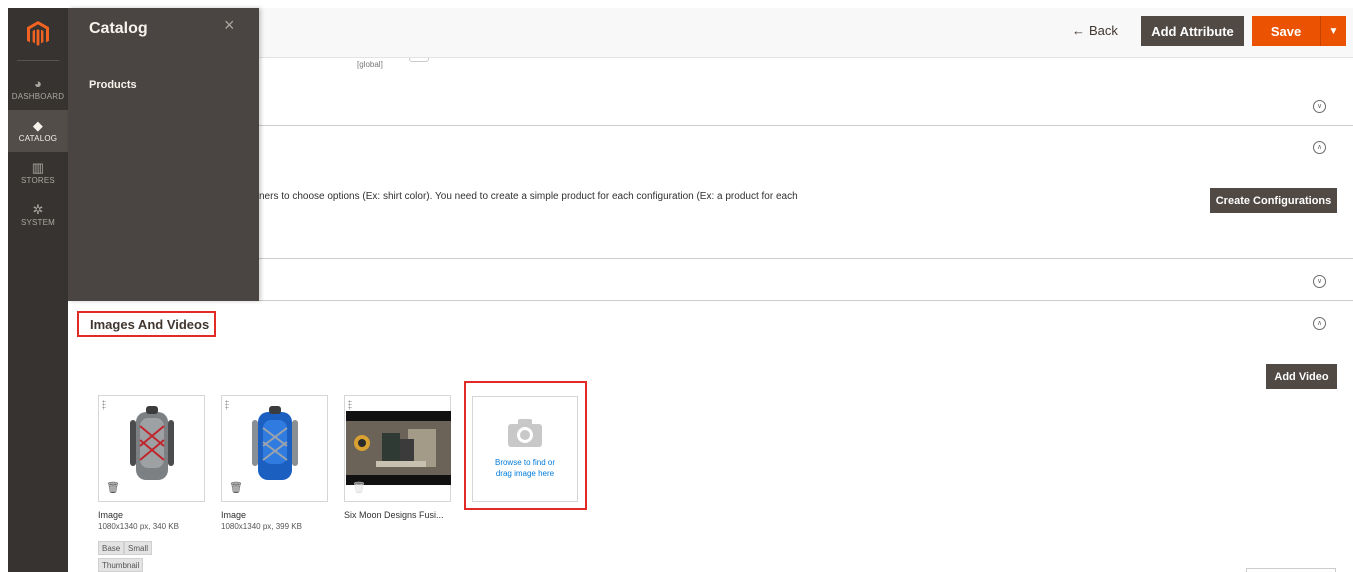 This screenshot has height=572, width=1353. What do you see at coordinates (261, 526) in the screenshot?
I see `image-meta: 1080x1340 px, 399 KB` at bounding box center [261, 526].